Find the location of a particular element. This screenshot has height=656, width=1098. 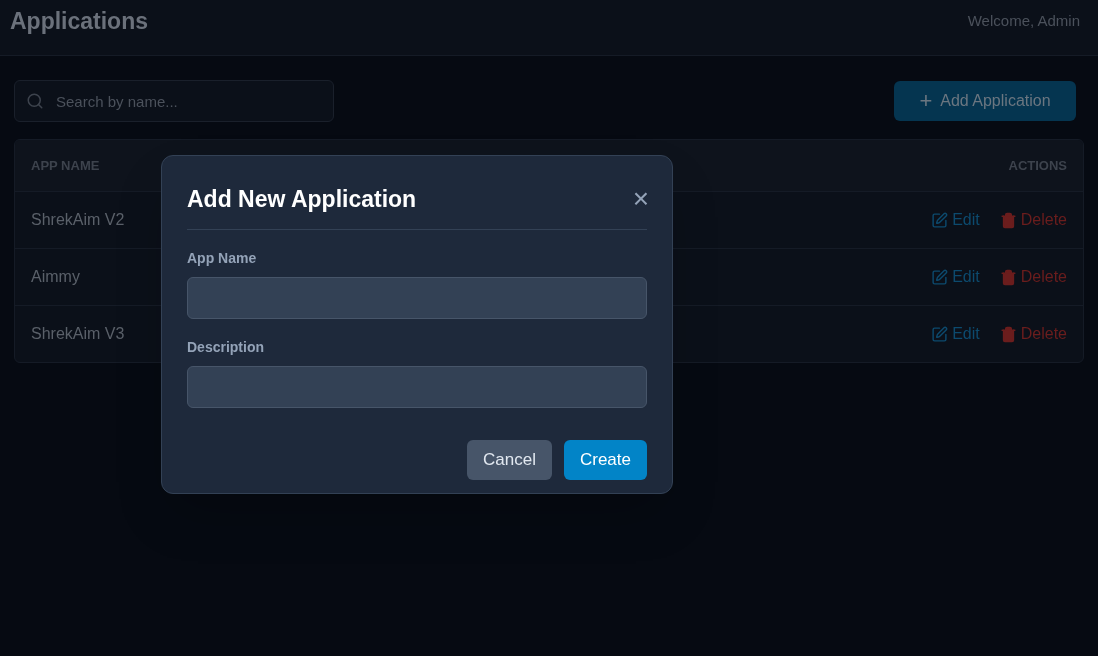

dialog-title: Add New Application is located at coordinates (302, 199).